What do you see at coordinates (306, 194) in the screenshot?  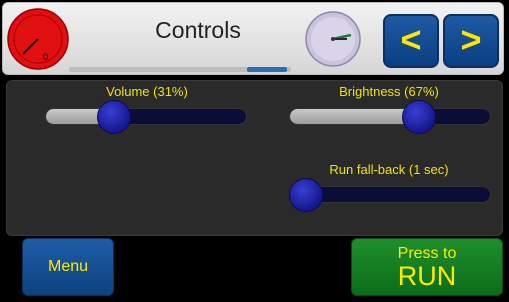 I see `run-fallback-slider-thumb` at bounding box center [306, 194].